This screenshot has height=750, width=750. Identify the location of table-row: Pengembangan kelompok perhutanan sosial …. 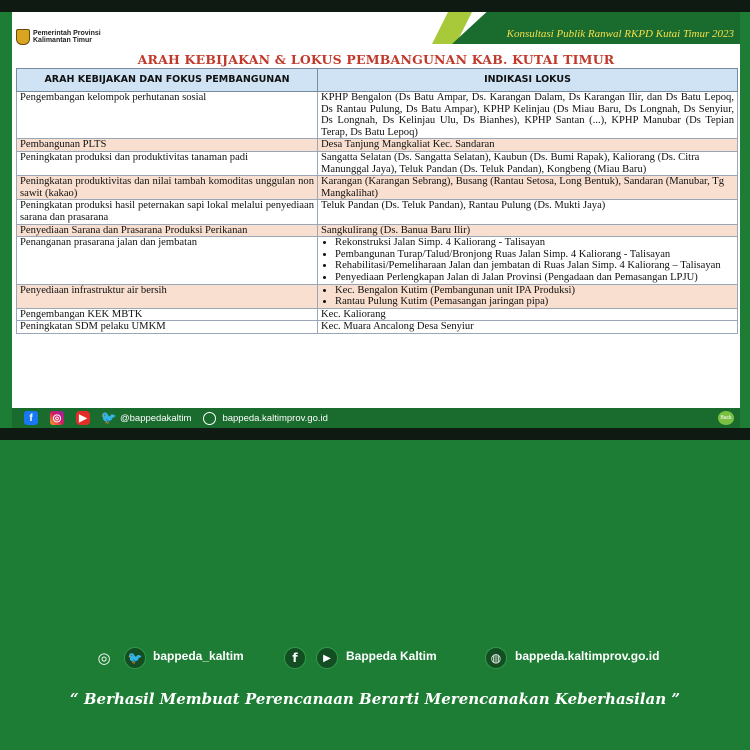
(377, 115).